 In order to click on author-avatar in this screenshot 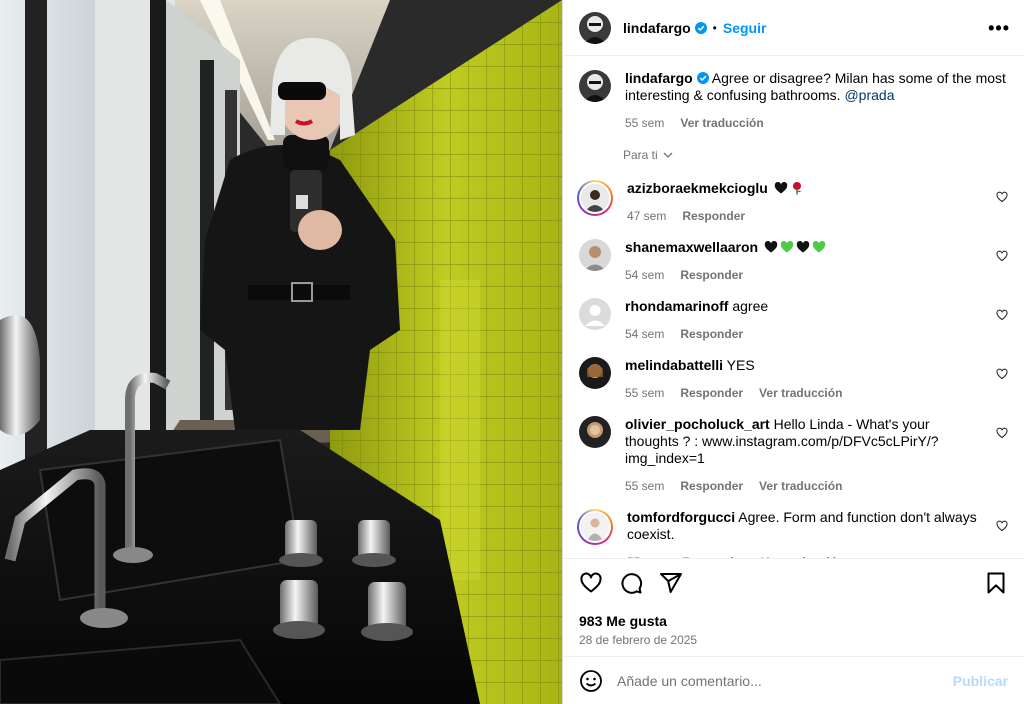, I will do `click(595, 27)`.